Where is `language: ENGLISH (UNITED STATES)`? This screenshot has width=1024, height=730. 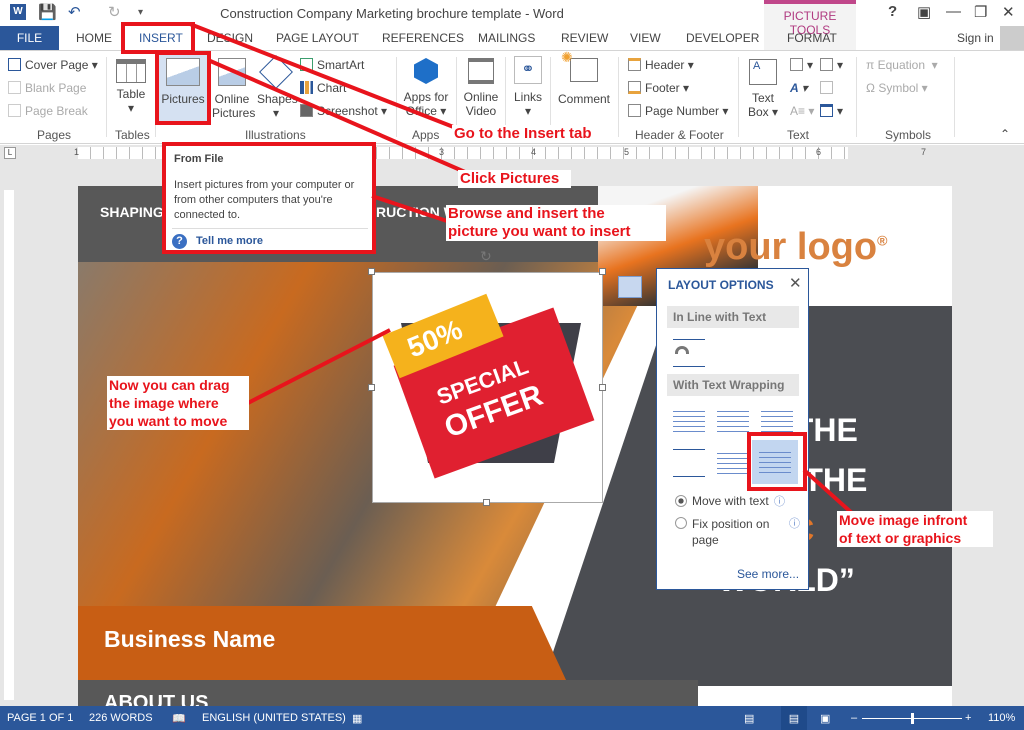 language: ENGLISH (UNITED STATES) is located at coordinates (274, 718).